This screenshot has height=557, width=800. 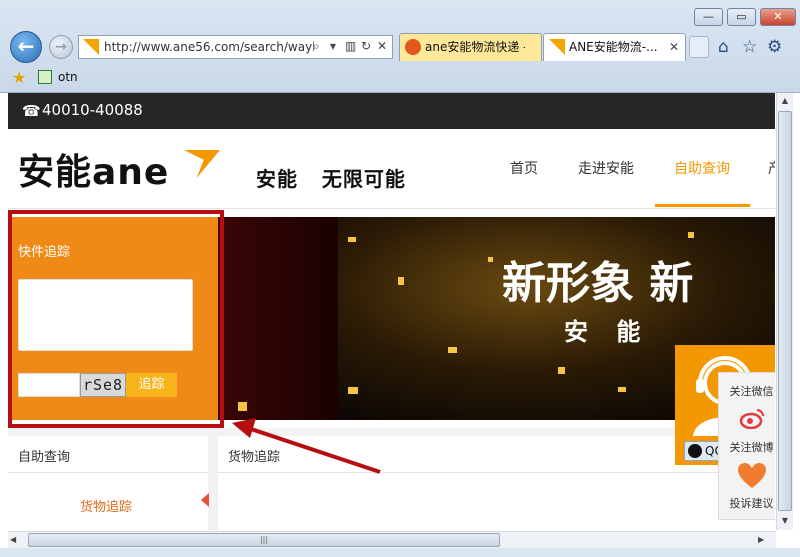 I want to click on horizontal-scrollbar: ◀ ||| ▶, so click(x=392, y=539).